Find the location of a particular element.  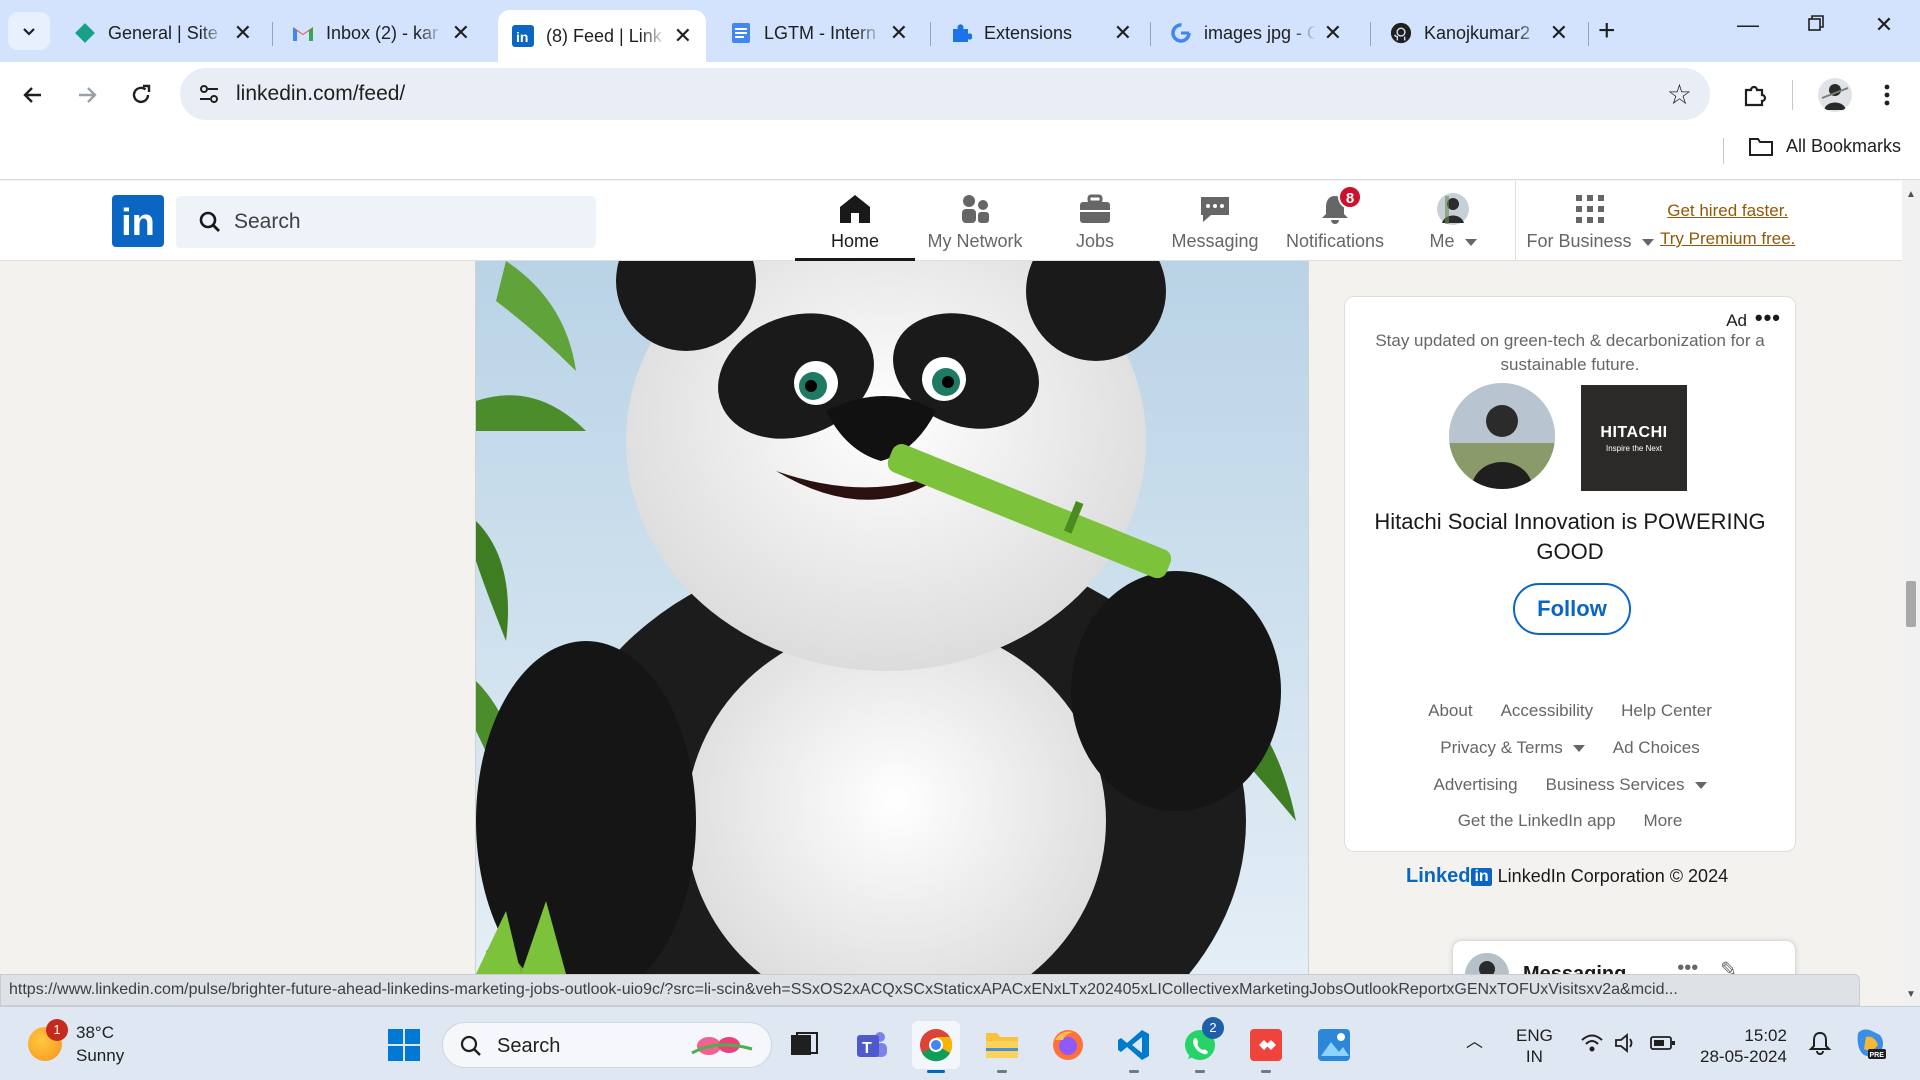

premium-upsell-link: Get hired faster. Try Premium free. is located at coordinates (1727, 225).